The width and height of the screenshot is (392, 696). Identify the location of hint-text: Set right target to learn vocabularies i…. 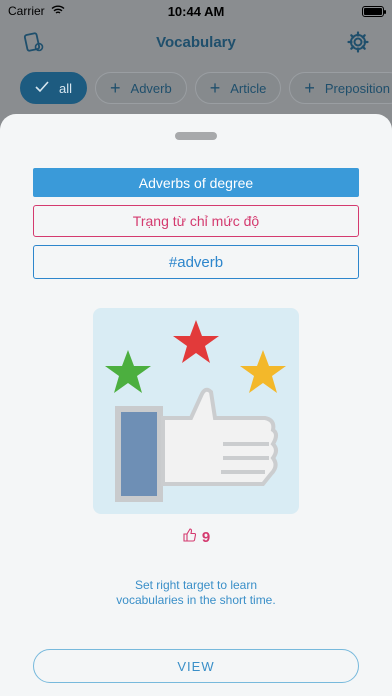
(196, 593).